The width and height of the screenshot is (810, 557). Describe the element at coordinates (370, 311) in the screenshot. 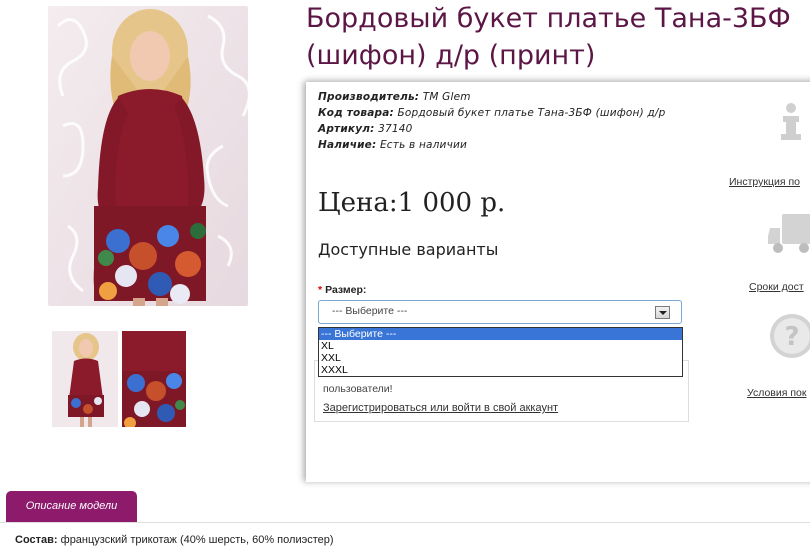

I see `size-select-value: --- Выберите ---` at that location.